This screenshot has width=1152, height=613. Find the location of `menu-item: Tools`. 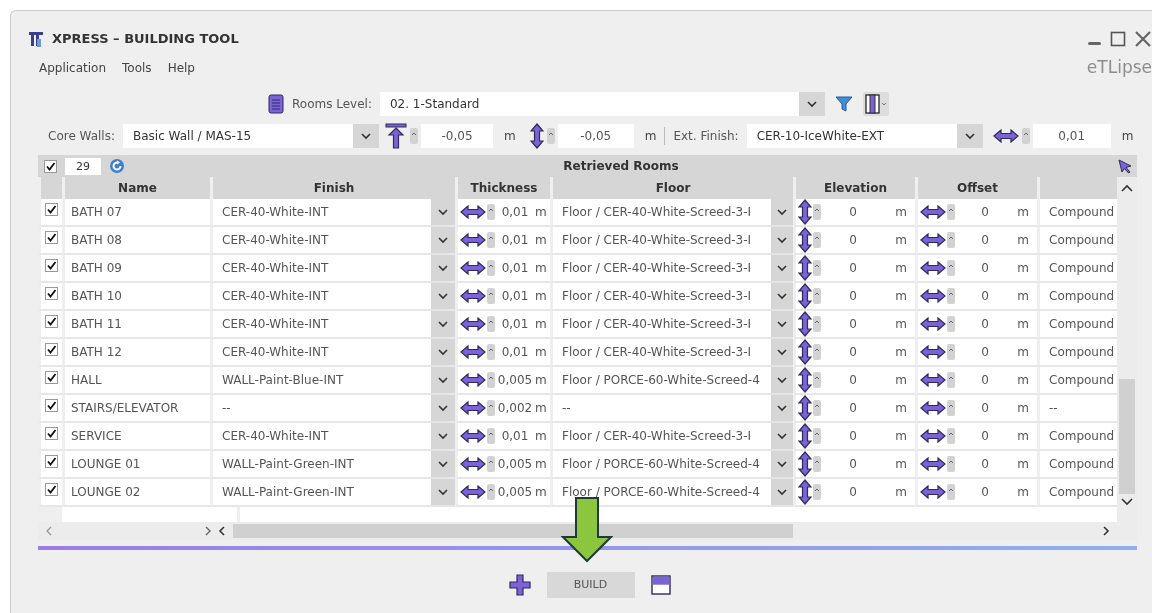

menu-item: Tools is located at coordinates (137, 68).